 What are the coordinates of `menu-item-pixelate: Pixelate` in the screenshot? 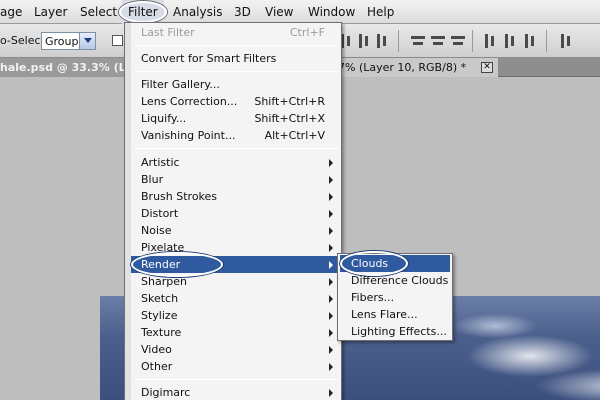 It's located at (236, 247).